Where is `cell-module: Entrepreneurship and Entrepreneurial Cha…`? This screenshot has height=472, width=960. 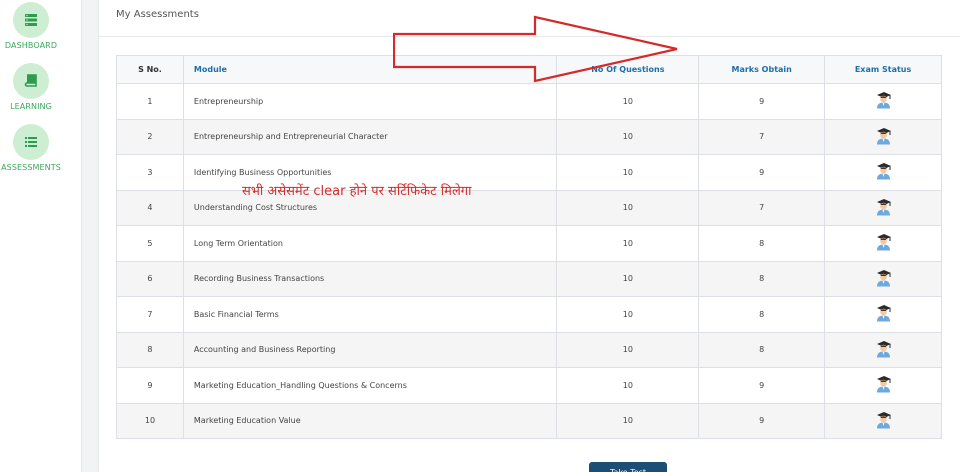
cell-module: Entrepreneurship and Entrepreneurial Cha… is located at coordinates (370, 136).